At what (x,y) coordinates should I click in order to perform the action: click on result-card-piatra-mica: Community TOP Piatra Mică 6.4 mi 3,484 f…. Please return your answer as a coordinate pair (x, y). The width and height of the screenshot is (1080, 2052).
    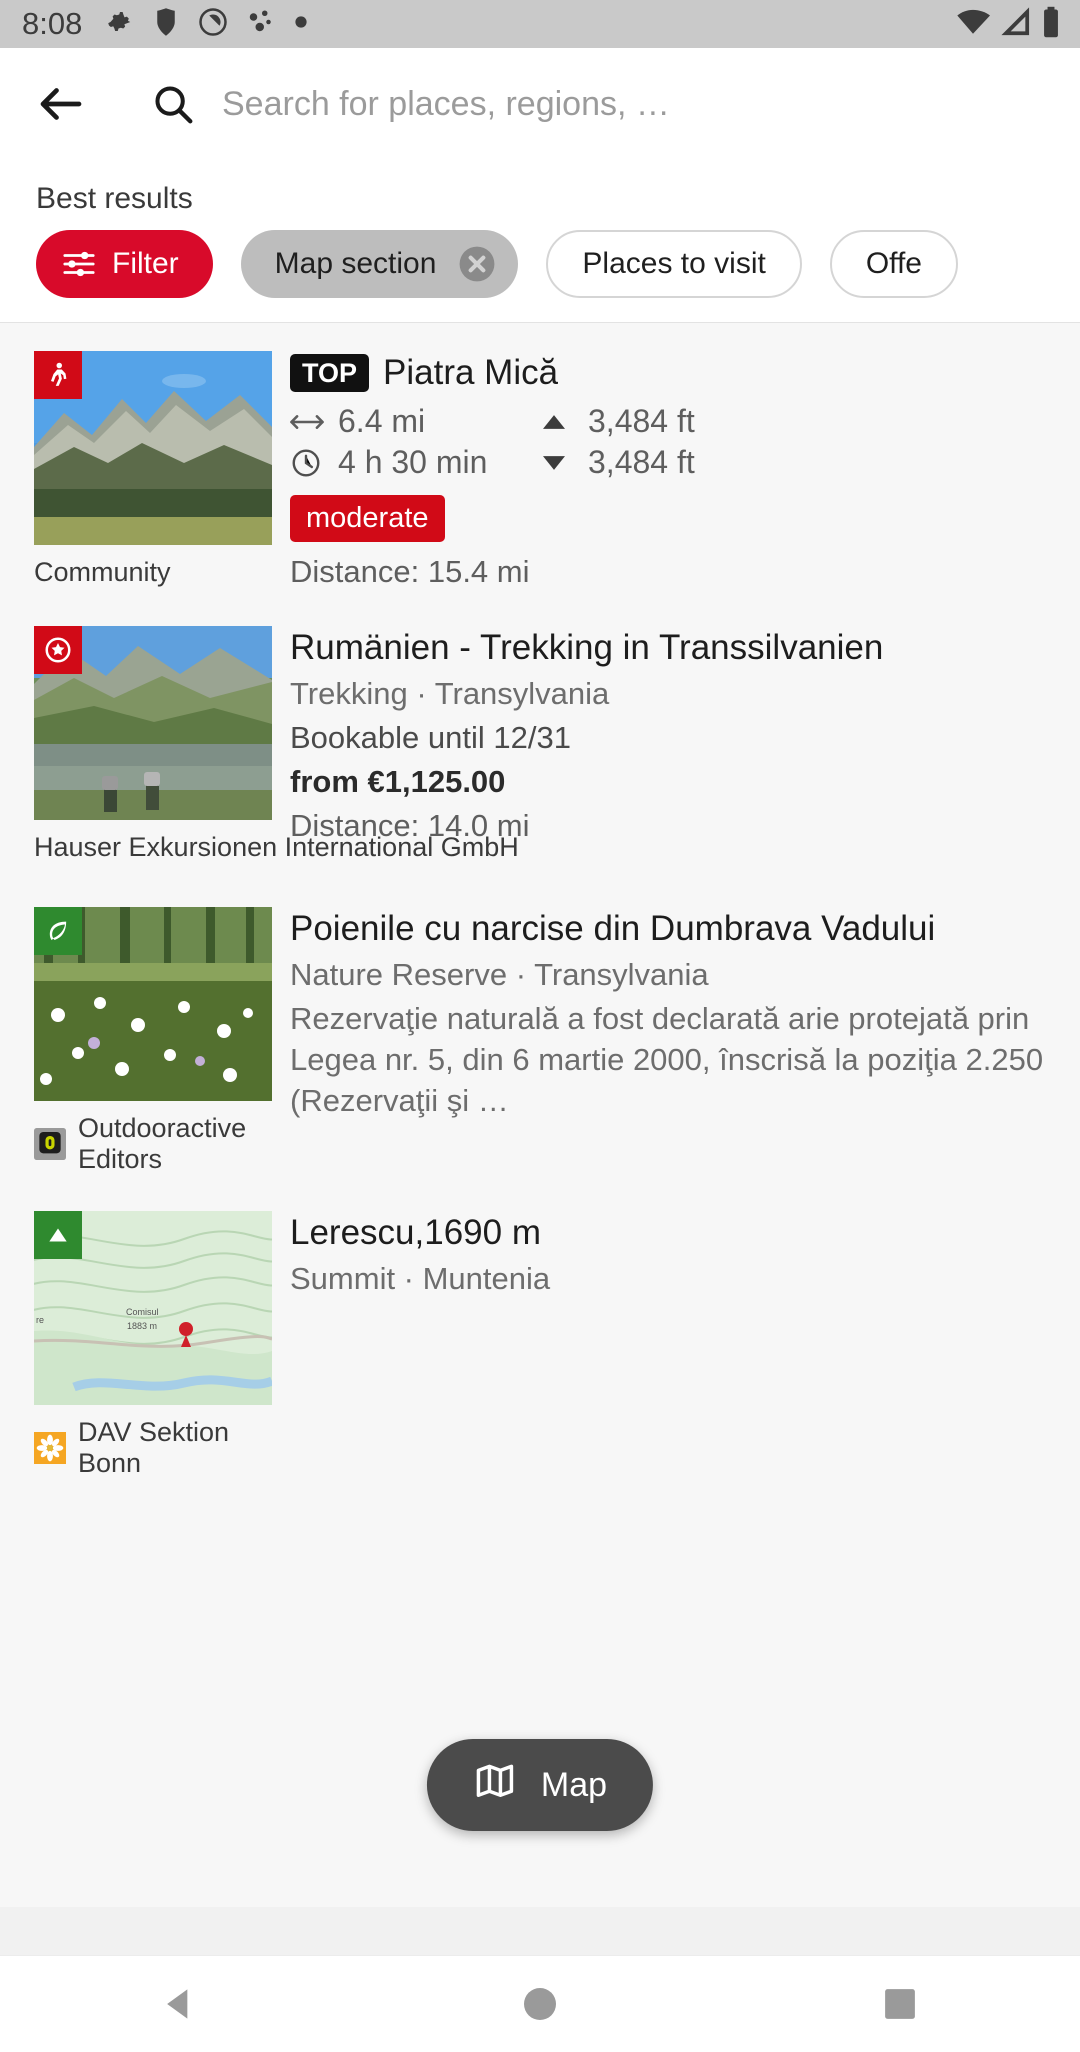
    Looking at the image, I should click on (540, 456).